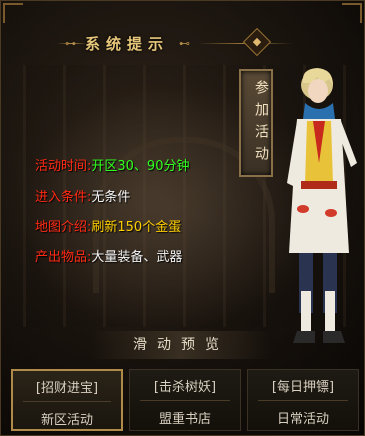 The height and width of the screenshot is (436, 365). I want to click on info-key: 活动时间:, so click(63, 166).